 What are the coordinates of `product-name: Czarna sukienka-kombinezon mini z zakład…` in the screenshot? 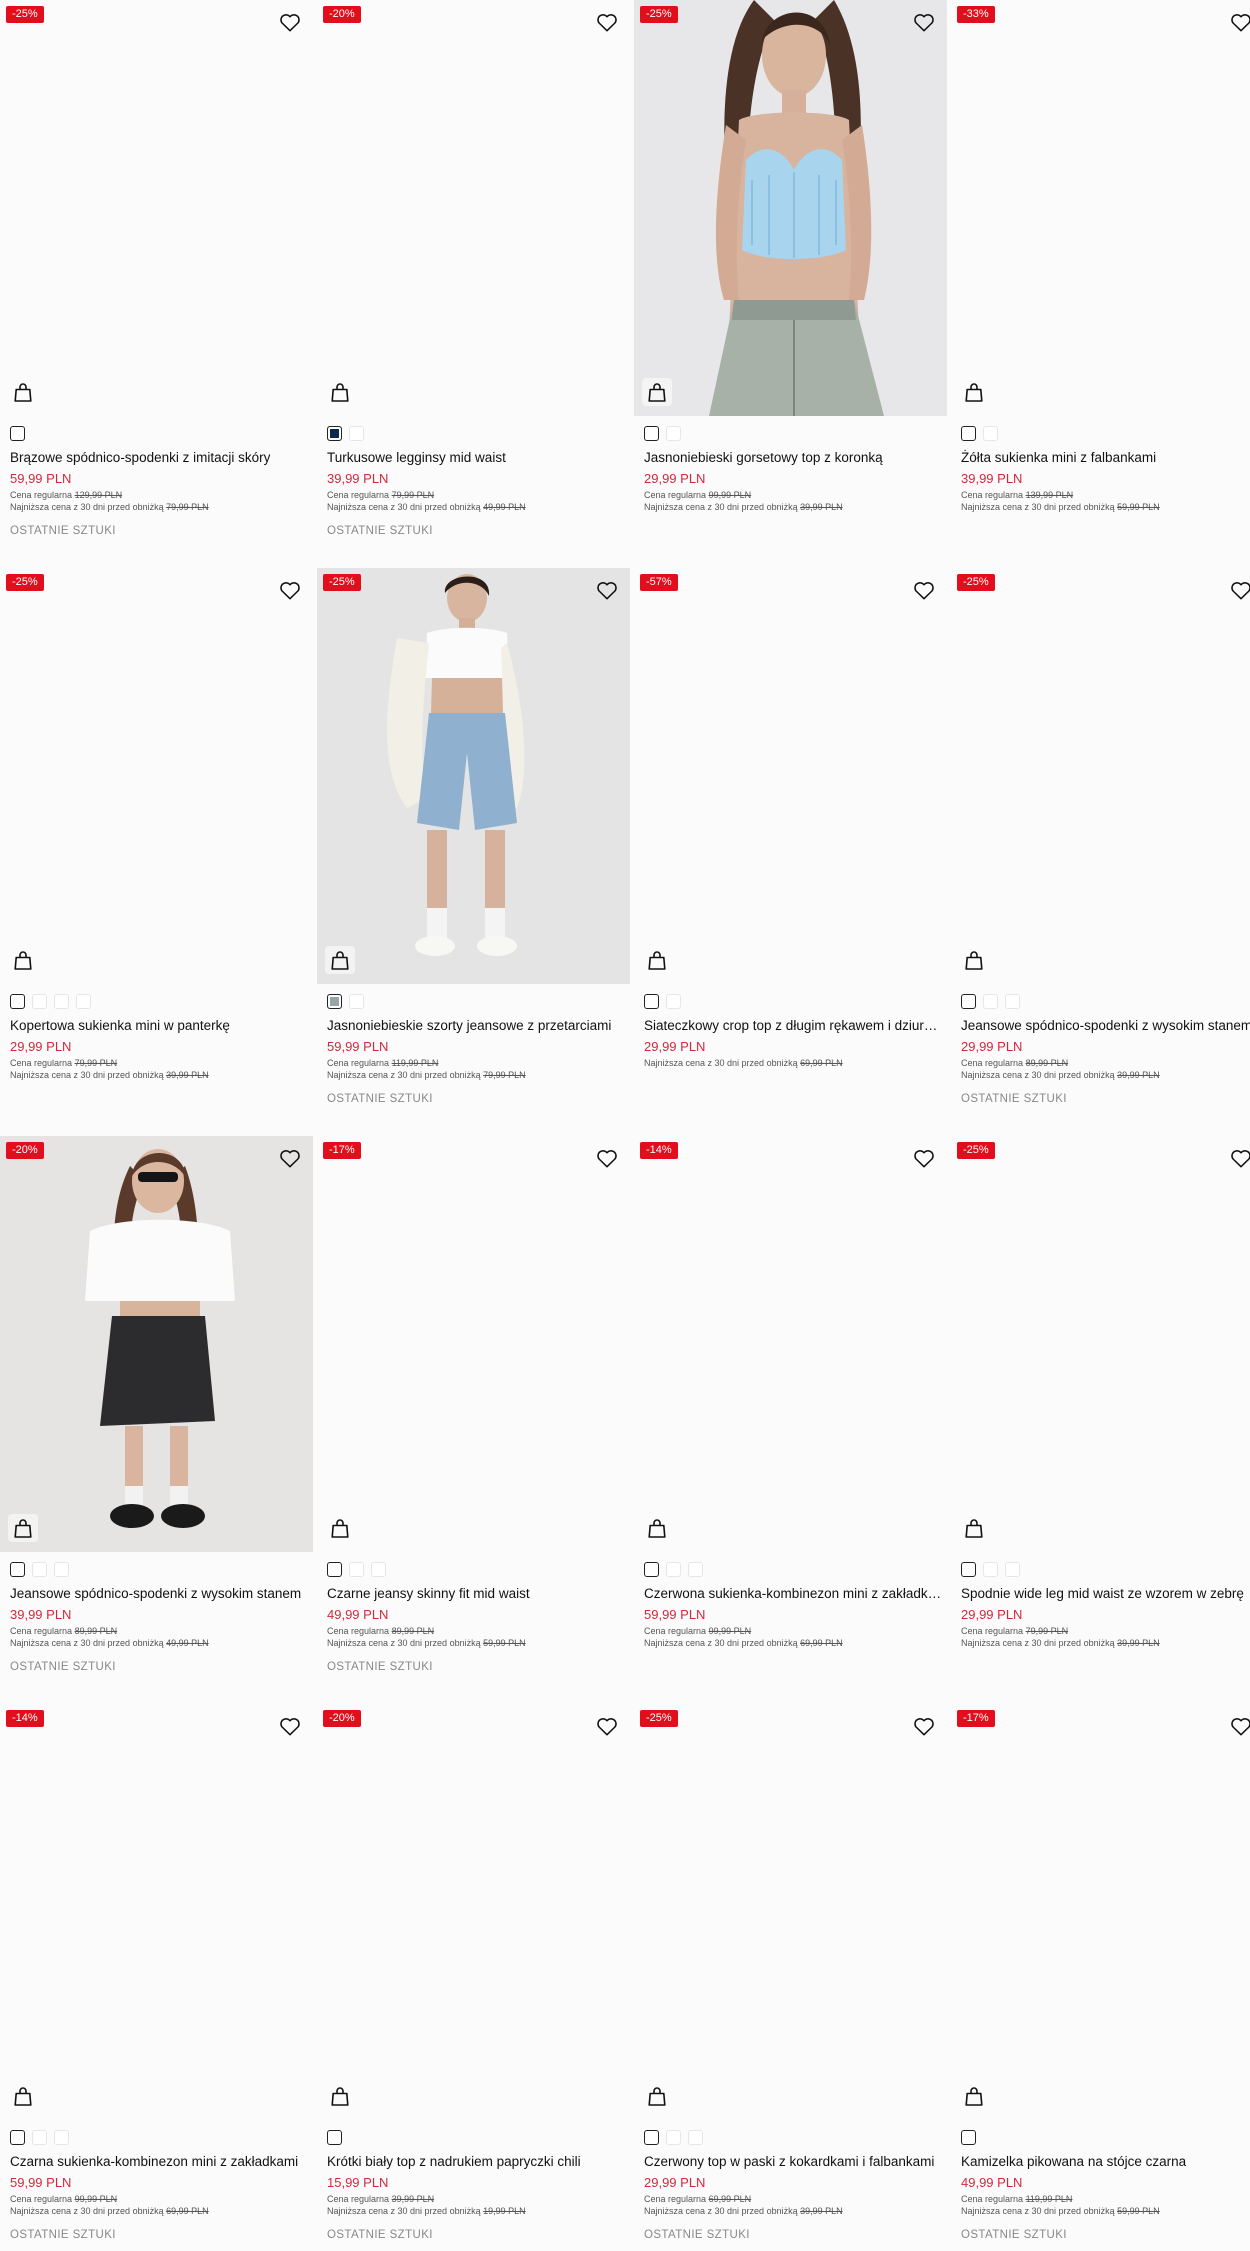 It's located at (159, 2161).